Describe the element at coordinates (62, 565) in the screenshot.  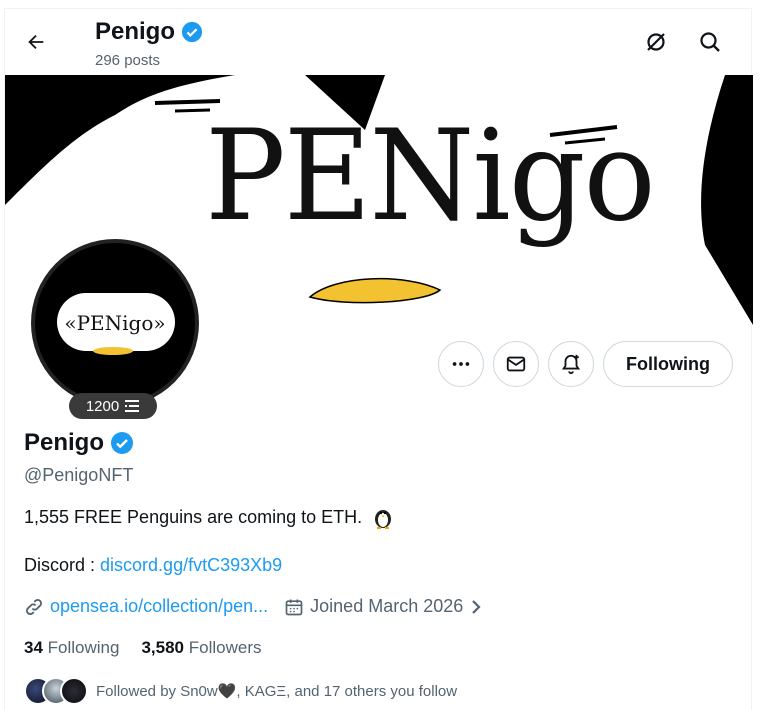
I see `discord-label: Discord :` at that location.